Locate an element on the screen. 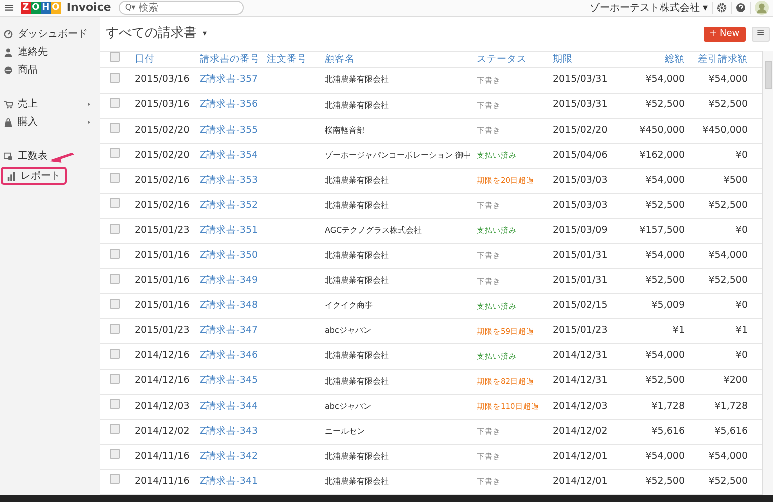  menu-icon: ≡ is located at coordinates (9, 8).